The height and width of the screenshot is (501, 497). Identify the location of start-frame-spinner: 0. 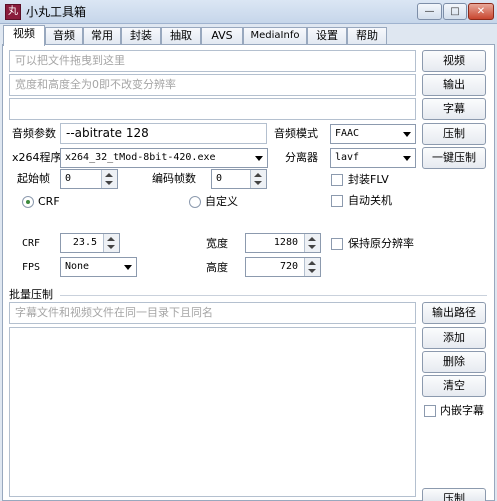
(89, 179).